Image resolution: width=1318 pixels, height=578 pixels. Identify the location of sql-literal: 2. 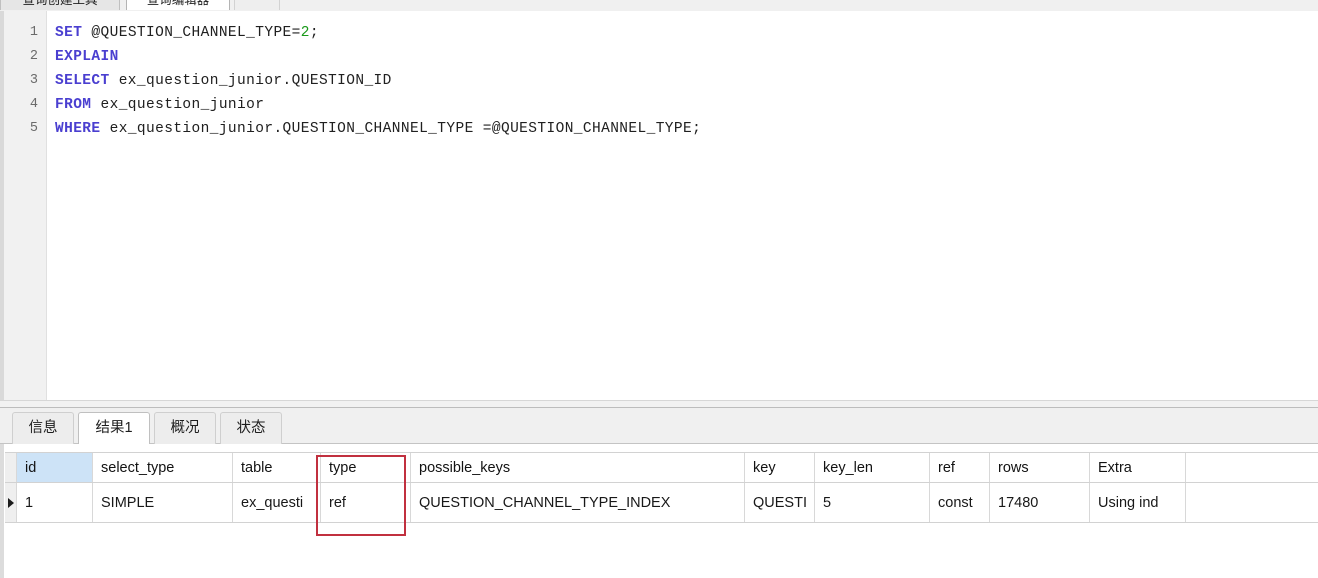
(305, 33).